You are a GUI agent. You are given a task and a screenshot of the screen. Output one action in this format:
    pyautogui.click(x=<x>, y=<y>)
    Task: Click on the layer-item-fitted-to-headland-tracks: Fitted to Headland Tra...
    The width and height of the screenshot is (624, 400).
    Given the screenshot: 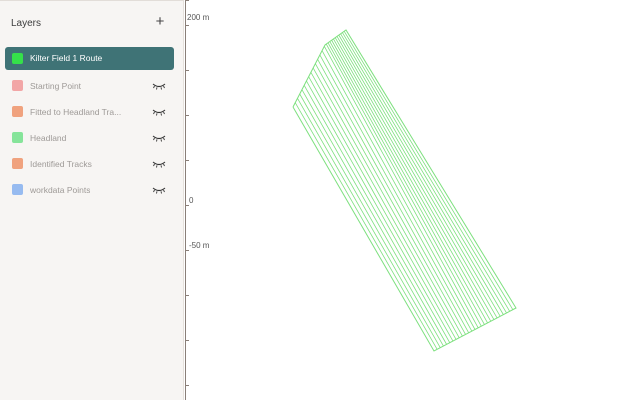 What is the action you would take?
    pyautogui.click(x=92, y=112)
    